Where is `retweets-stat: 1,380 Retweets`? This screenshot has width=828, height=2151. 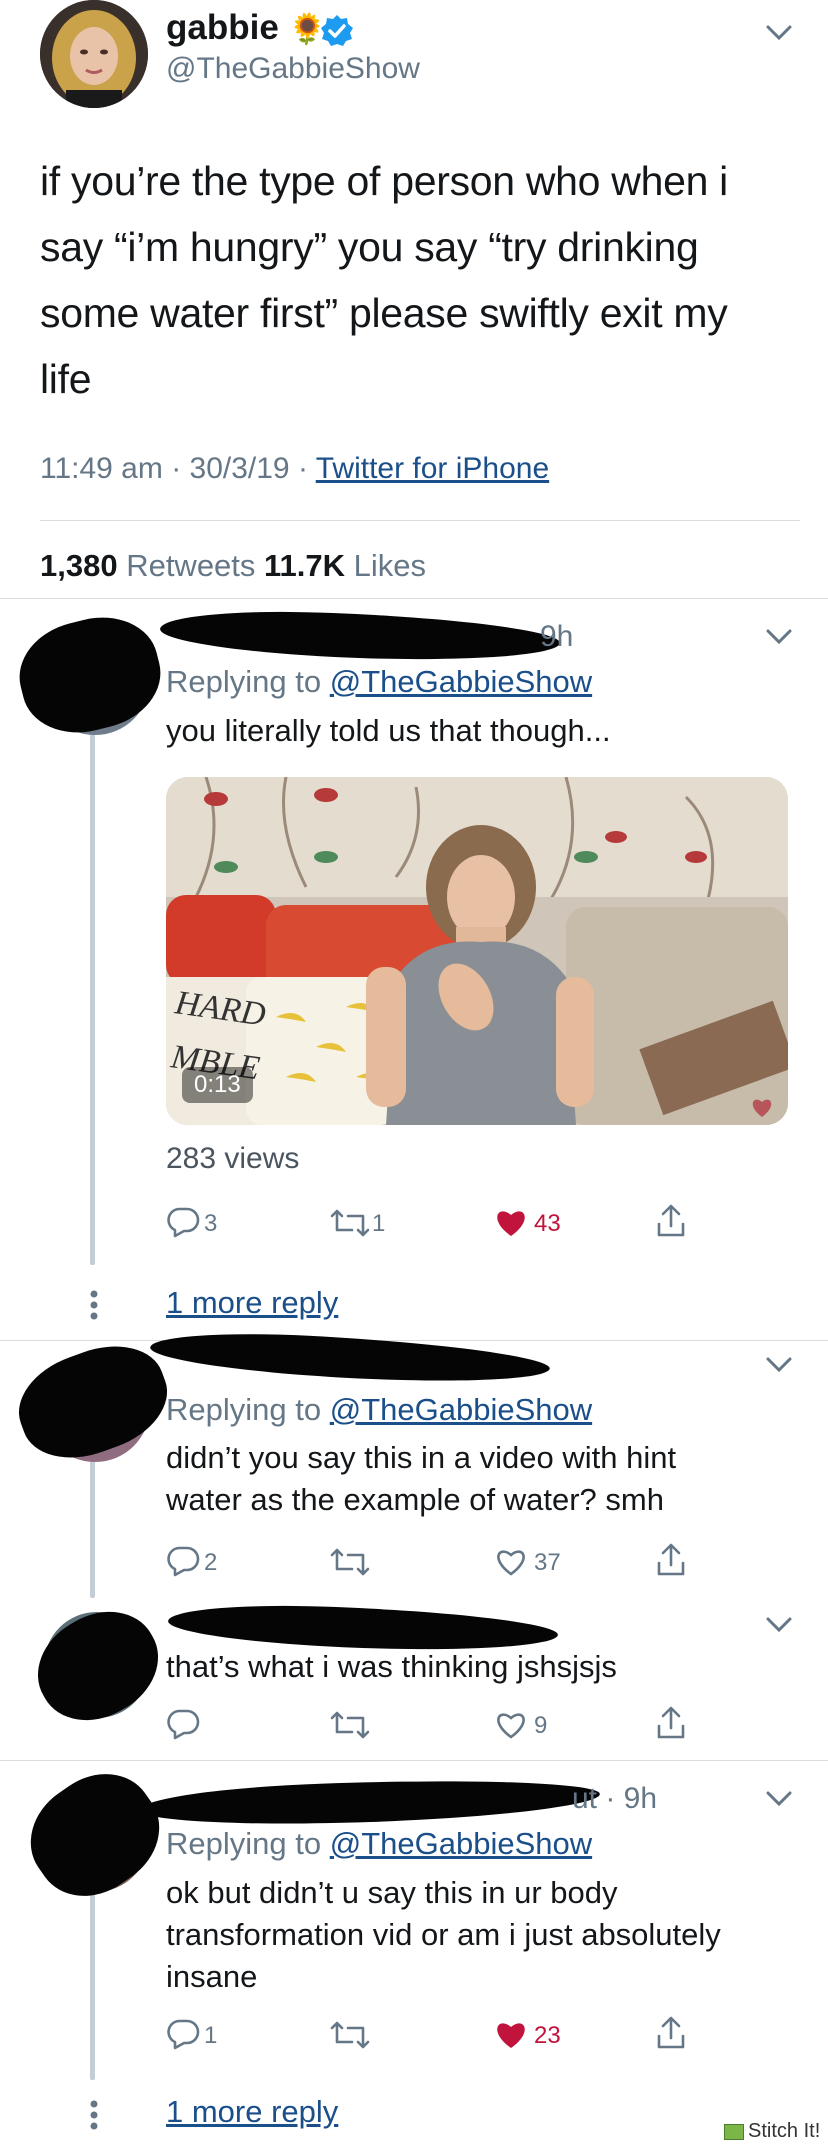
retweets-stat: 1,380 Retweets is located at coordinates (152, 565).